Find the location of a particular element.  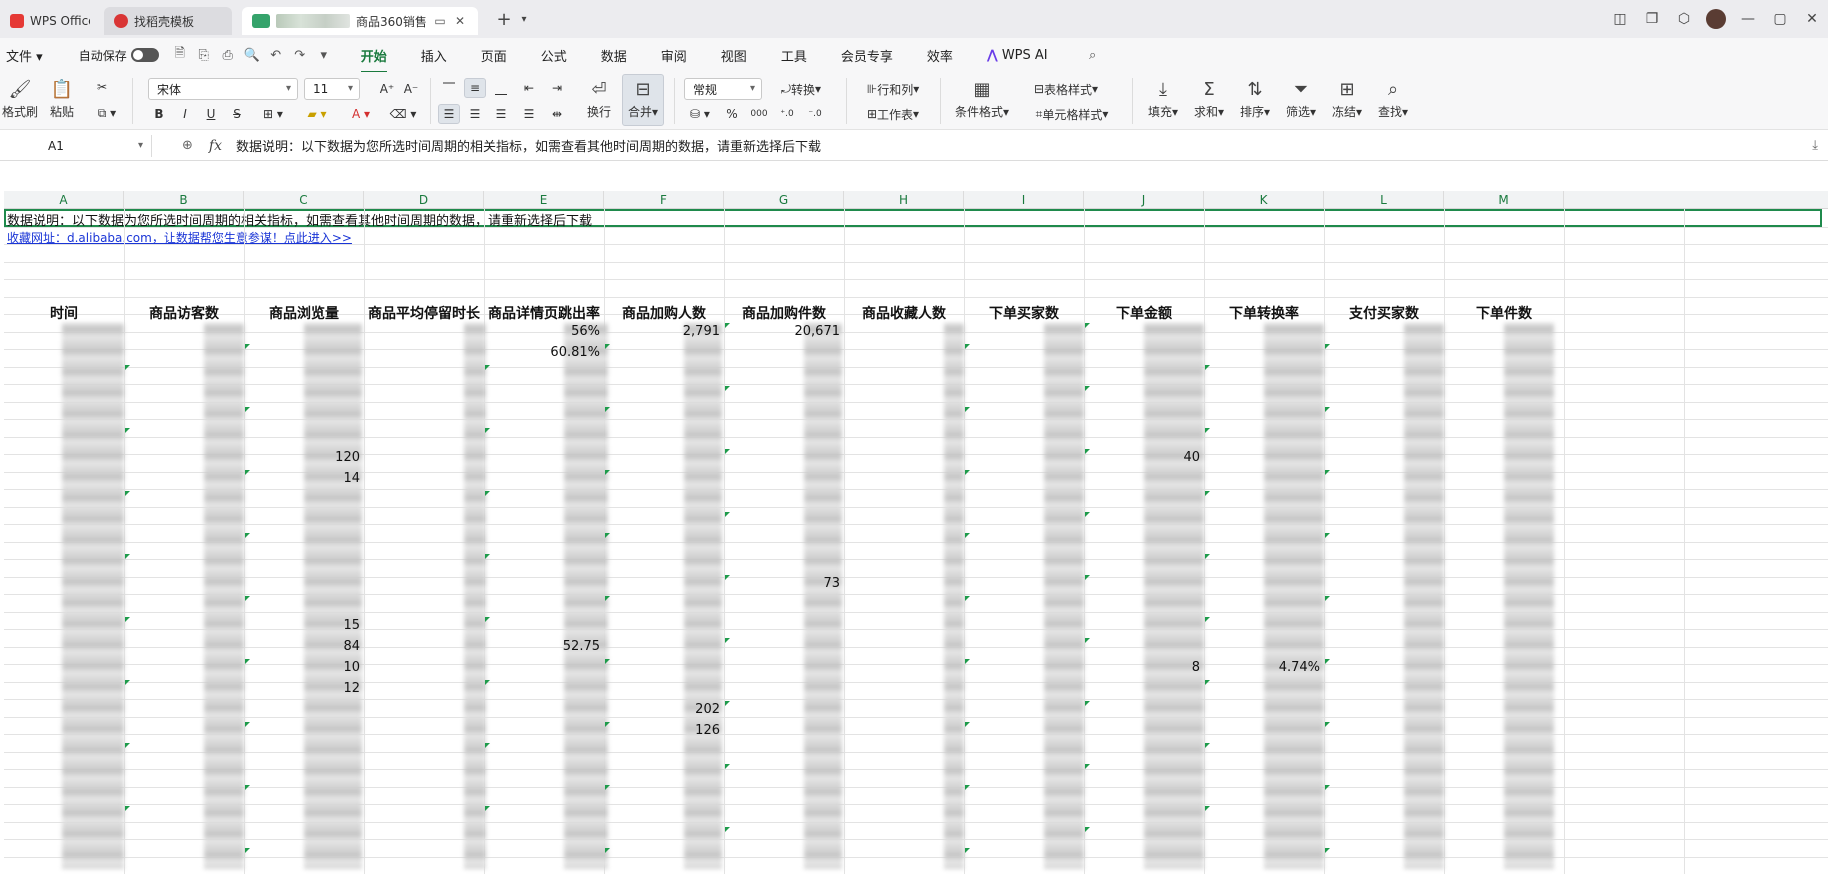

menu-item-member: 会员专享 is located at coordinates (867, 55).